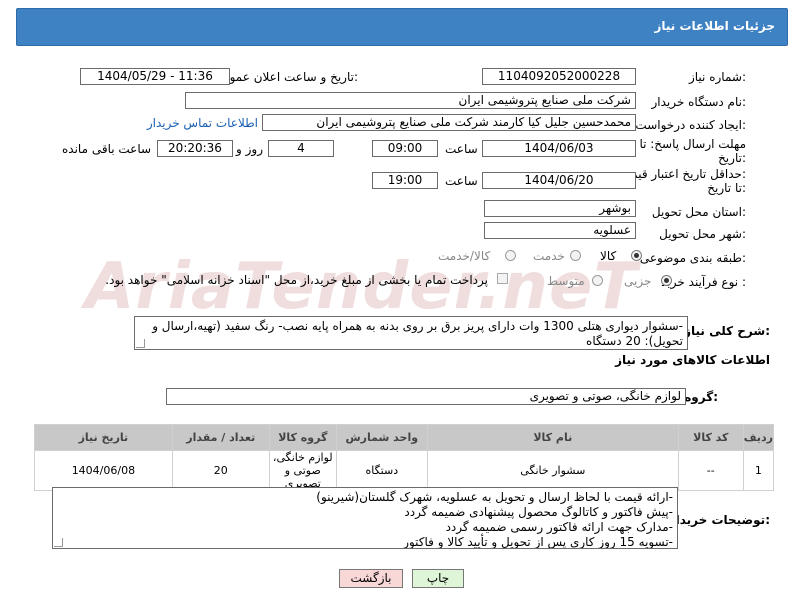 The width and height of the screenshot is (788, 606). Describe the element at coordinates (285, 77) in the screenshot. I see `announce-label: تاریخ و ساعت اعلان عمومی:` at that location.